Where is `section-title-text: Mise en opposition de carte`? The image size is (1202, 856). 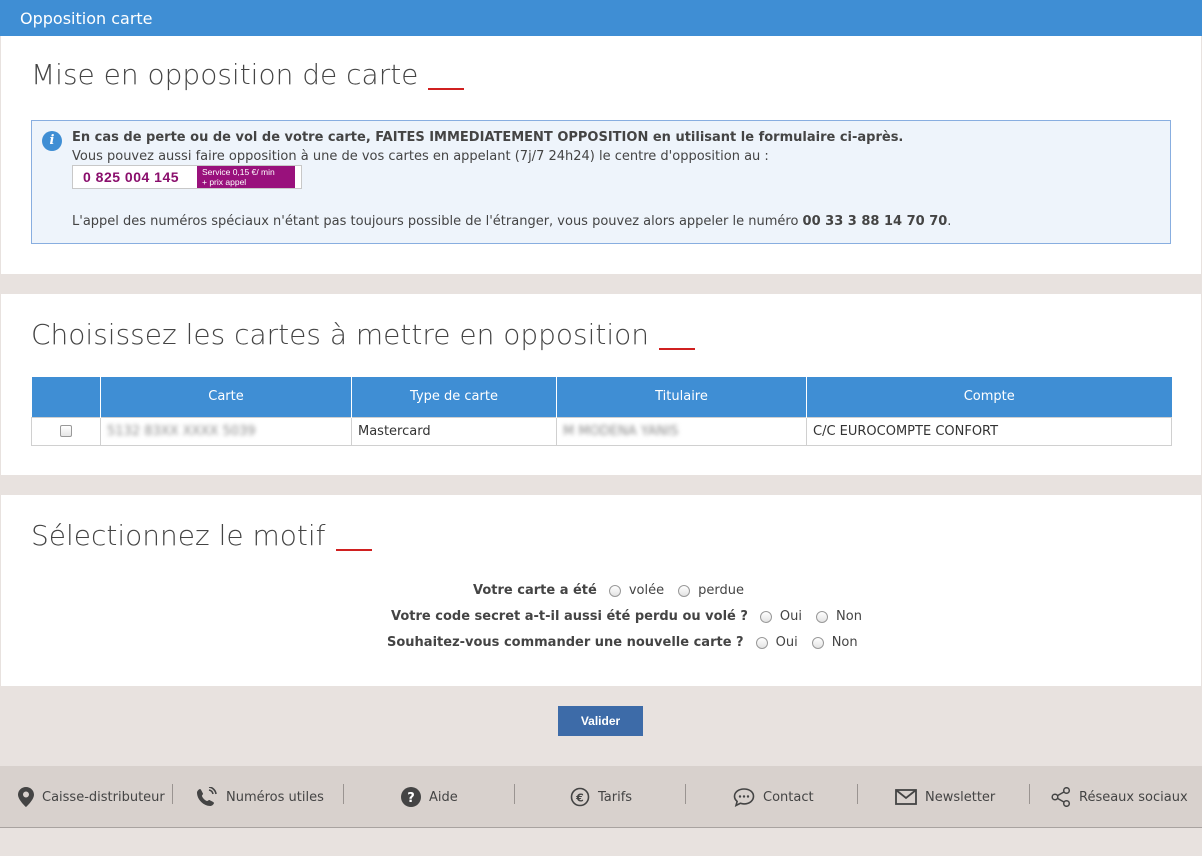 section-title-text: Mise en opposition de carte is located at coordinates (225, 74).